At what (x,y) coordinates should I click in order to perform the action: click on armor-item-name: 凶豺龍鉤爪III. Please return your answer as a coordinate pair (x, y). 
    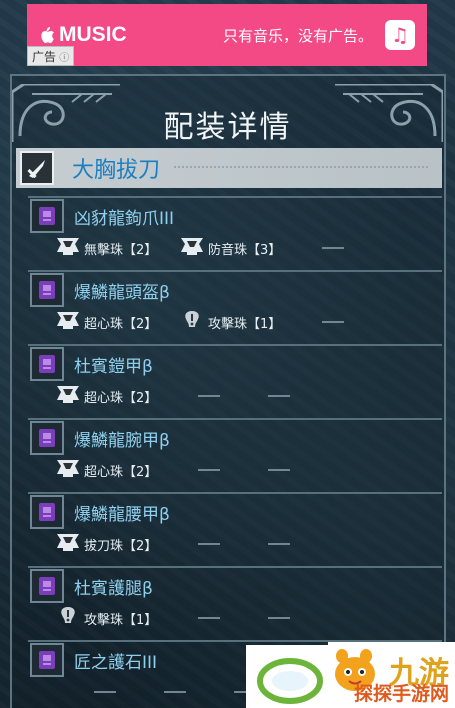
    Looking at the image, I should click on (124, 218).